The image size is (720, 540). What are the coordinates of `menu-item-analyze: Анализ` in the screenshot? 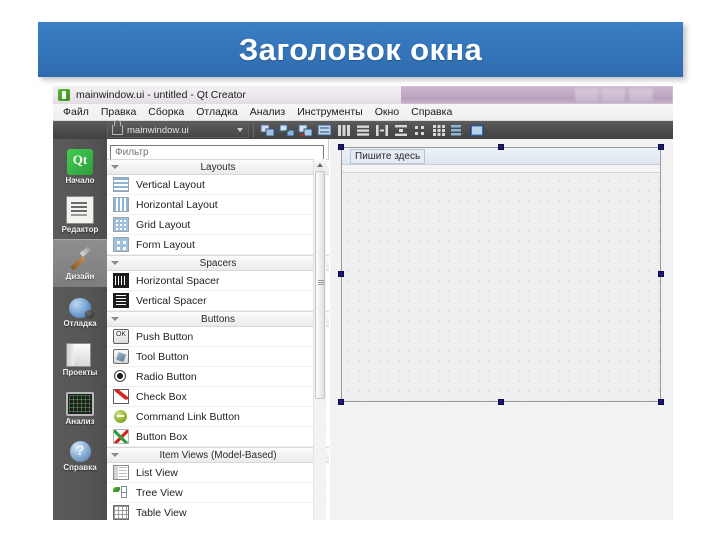 It's located at (267, 112).